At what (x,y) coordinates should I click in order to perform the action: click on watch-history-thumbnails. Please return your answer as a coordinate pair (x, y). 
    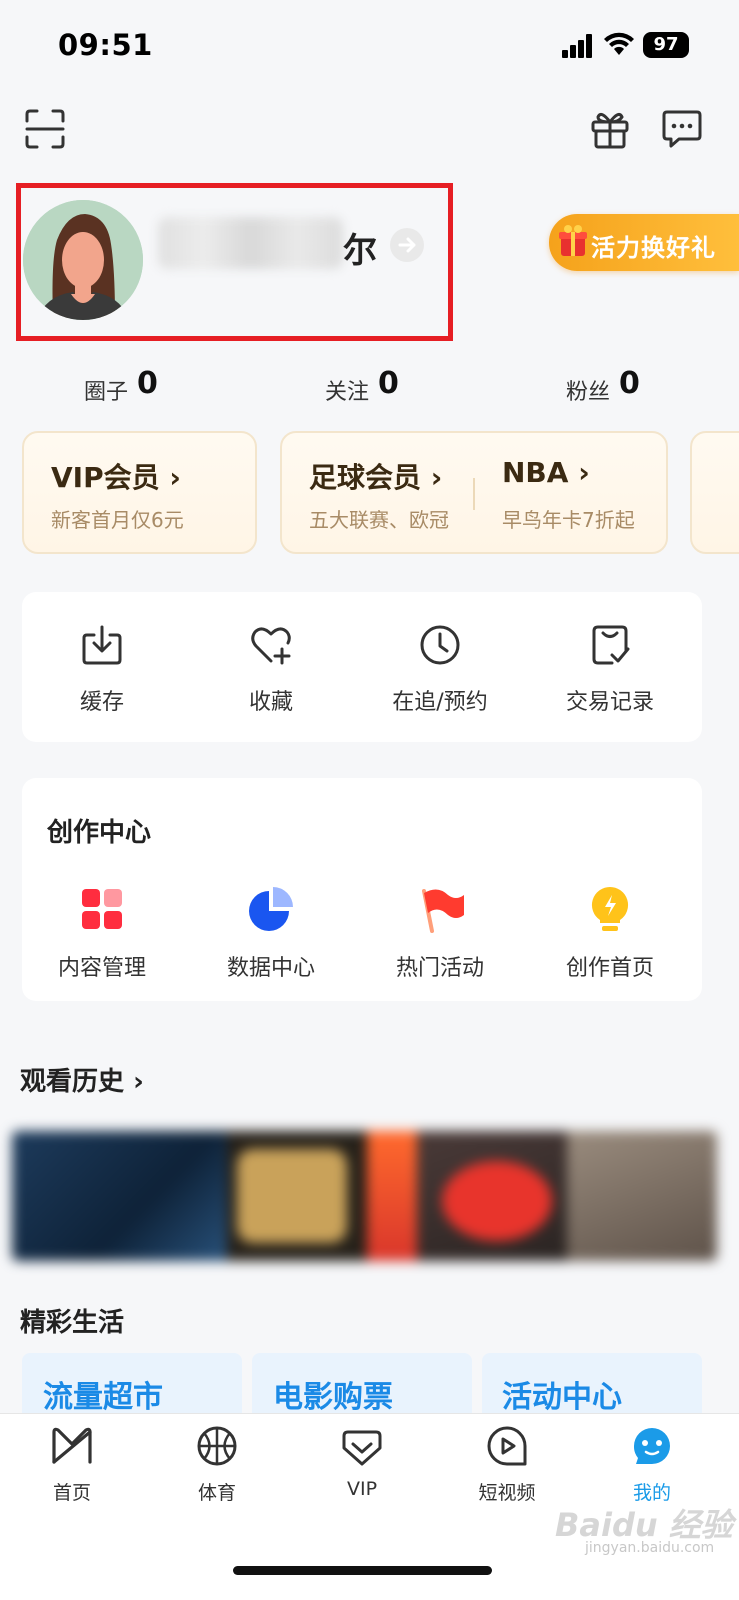
    Looking at the image, I should click on (364, 1196).